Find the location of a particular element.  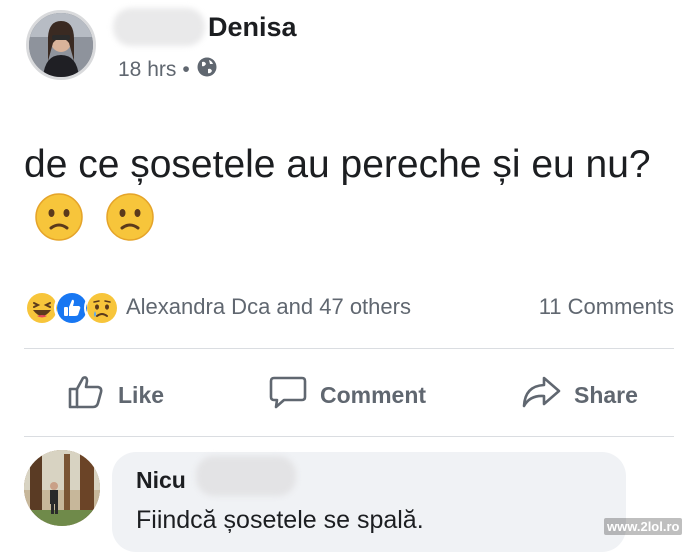

share-label: Share is located at coordinates (606, 394).